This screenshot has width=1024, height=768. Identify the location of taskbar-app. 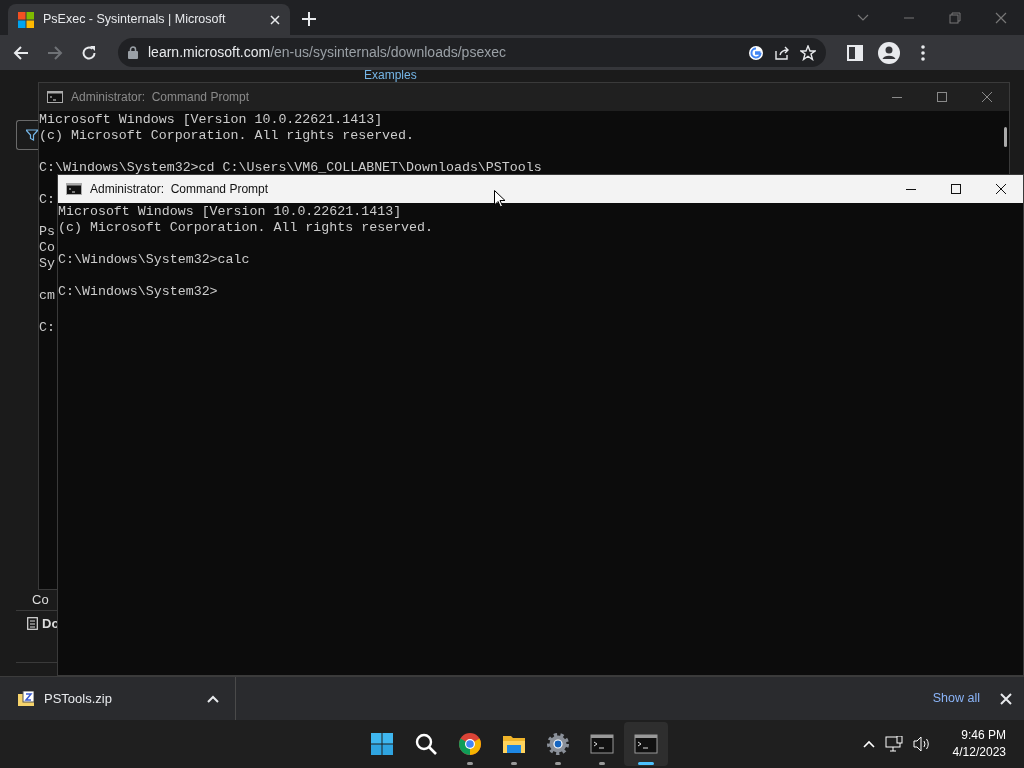
(646, 744).